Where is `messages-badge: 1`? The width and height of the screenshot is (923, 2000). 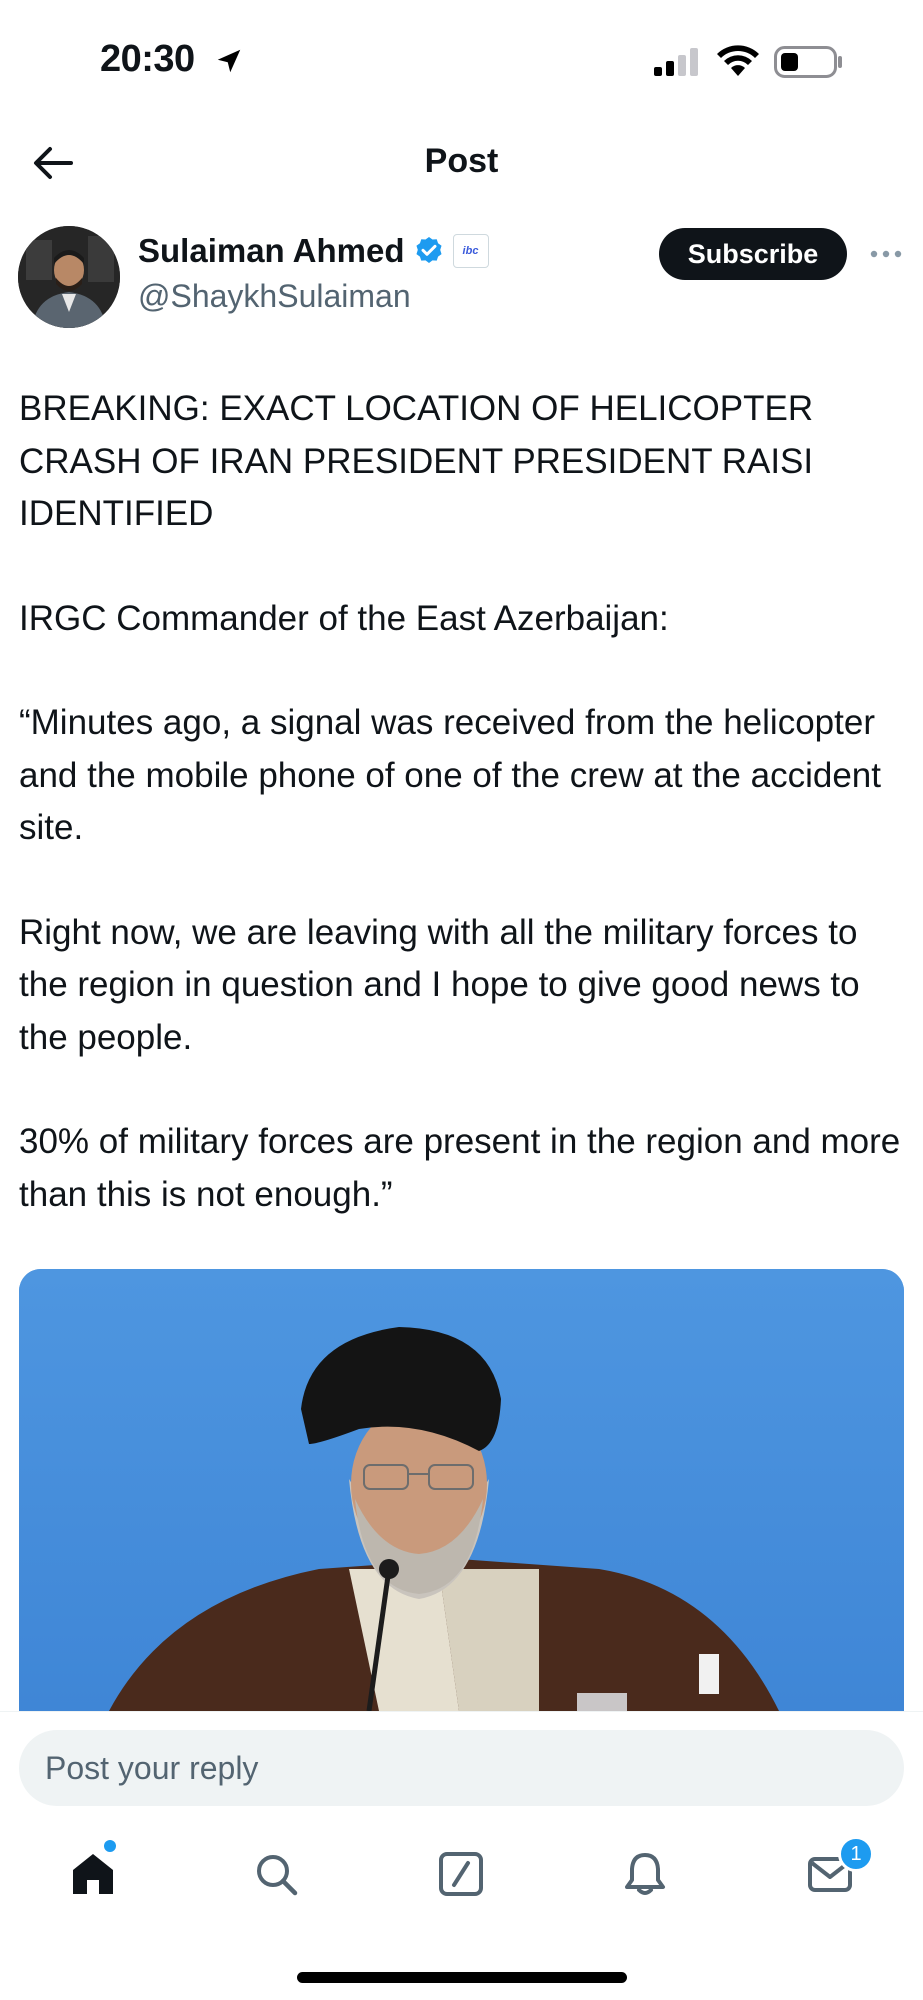
messages-badge: 1 is located at coordinates (856, 1854).